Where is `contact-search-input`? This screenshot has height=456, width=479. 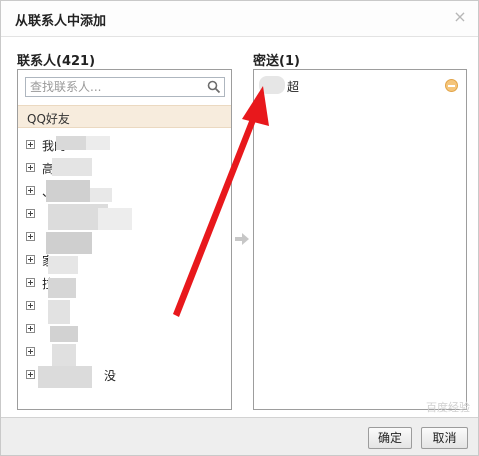
contact-search-input is located at coordinates (116, 87).